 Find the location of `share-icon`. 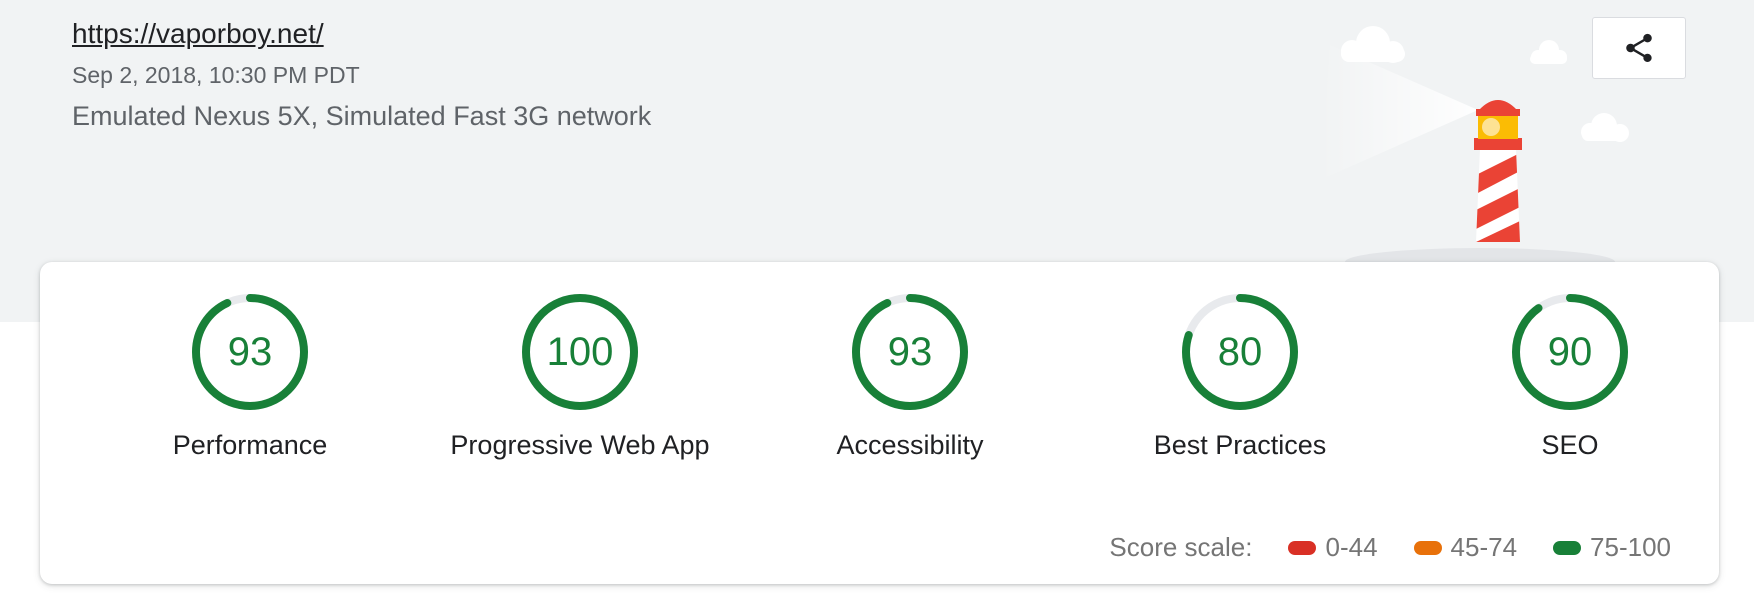

share-icon is located at coordinates (1639, 48).